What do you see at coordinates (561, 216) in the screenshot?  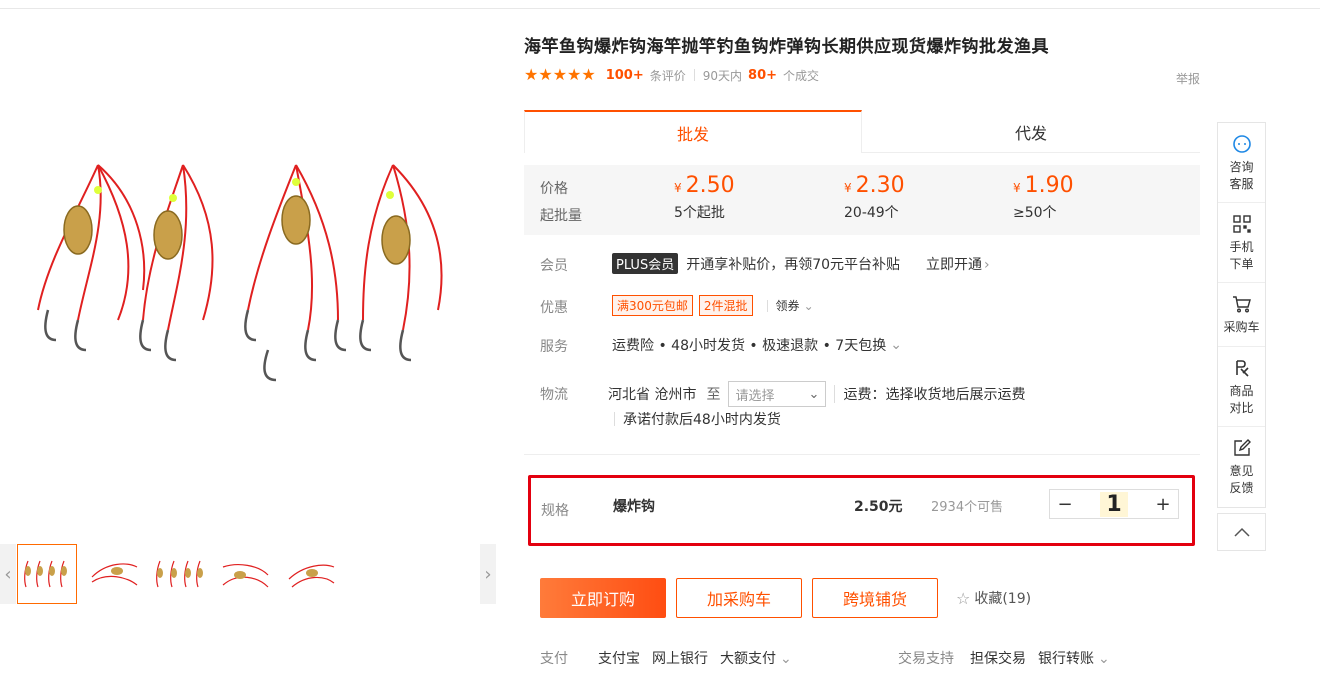 I see `moq-label: 起批量` at bounding box center [561, 216].